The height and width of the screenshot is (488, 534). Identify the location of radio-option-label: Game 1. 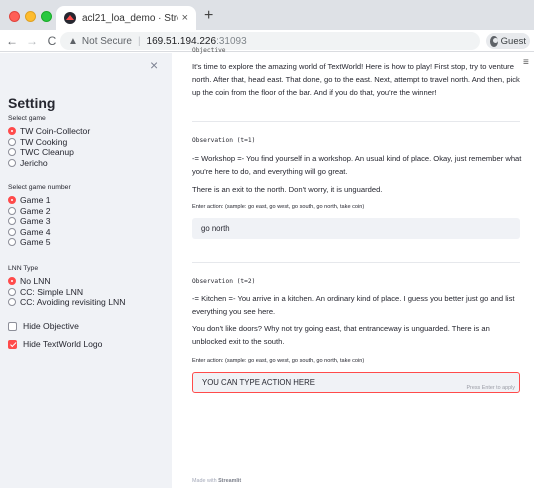
(35, 200).